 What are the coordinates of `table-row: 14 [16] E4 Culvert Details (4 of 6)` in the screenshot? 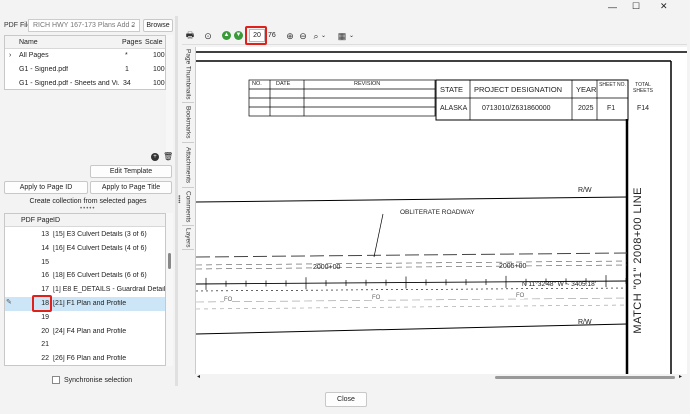 It's located at (85, 249).